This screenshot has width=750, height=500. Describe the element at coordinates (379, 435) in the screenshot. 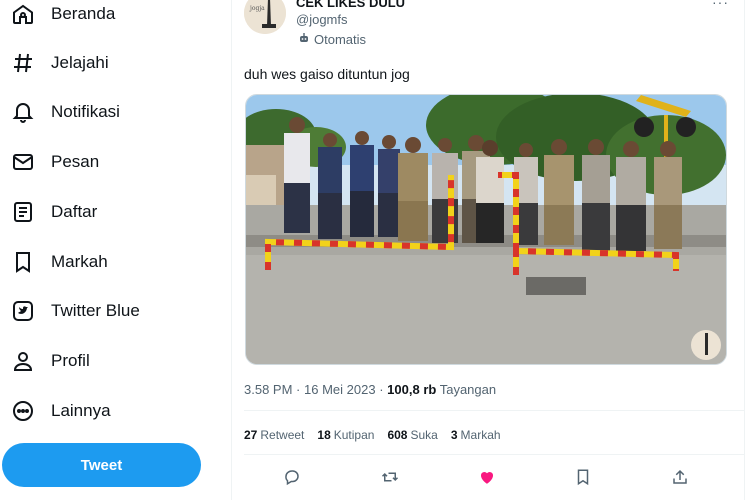

I see `engagement-stats: 27 Retweet 18 Kutipan 608 Suka 3 Markah` at that location.